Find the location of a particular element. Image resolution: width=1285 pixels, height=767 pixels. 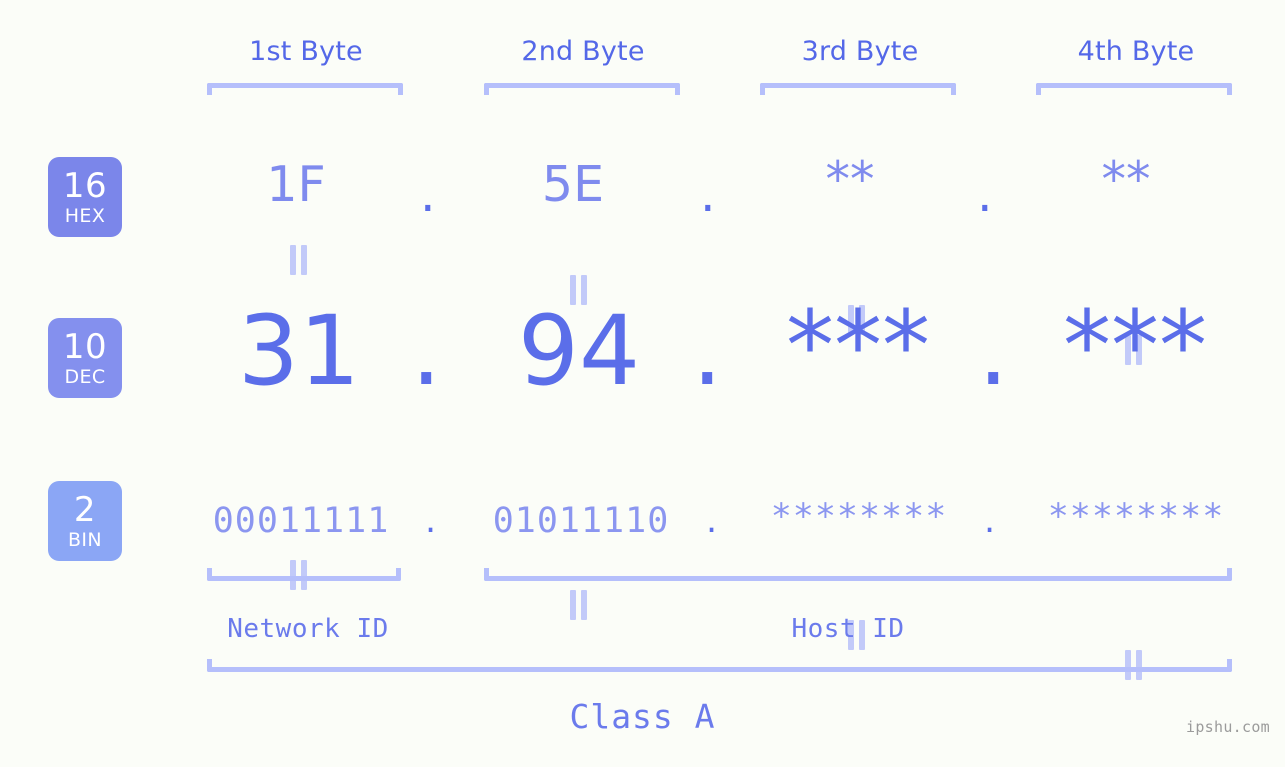

host-id-label: Host ID is located at coordinates (848, 629).